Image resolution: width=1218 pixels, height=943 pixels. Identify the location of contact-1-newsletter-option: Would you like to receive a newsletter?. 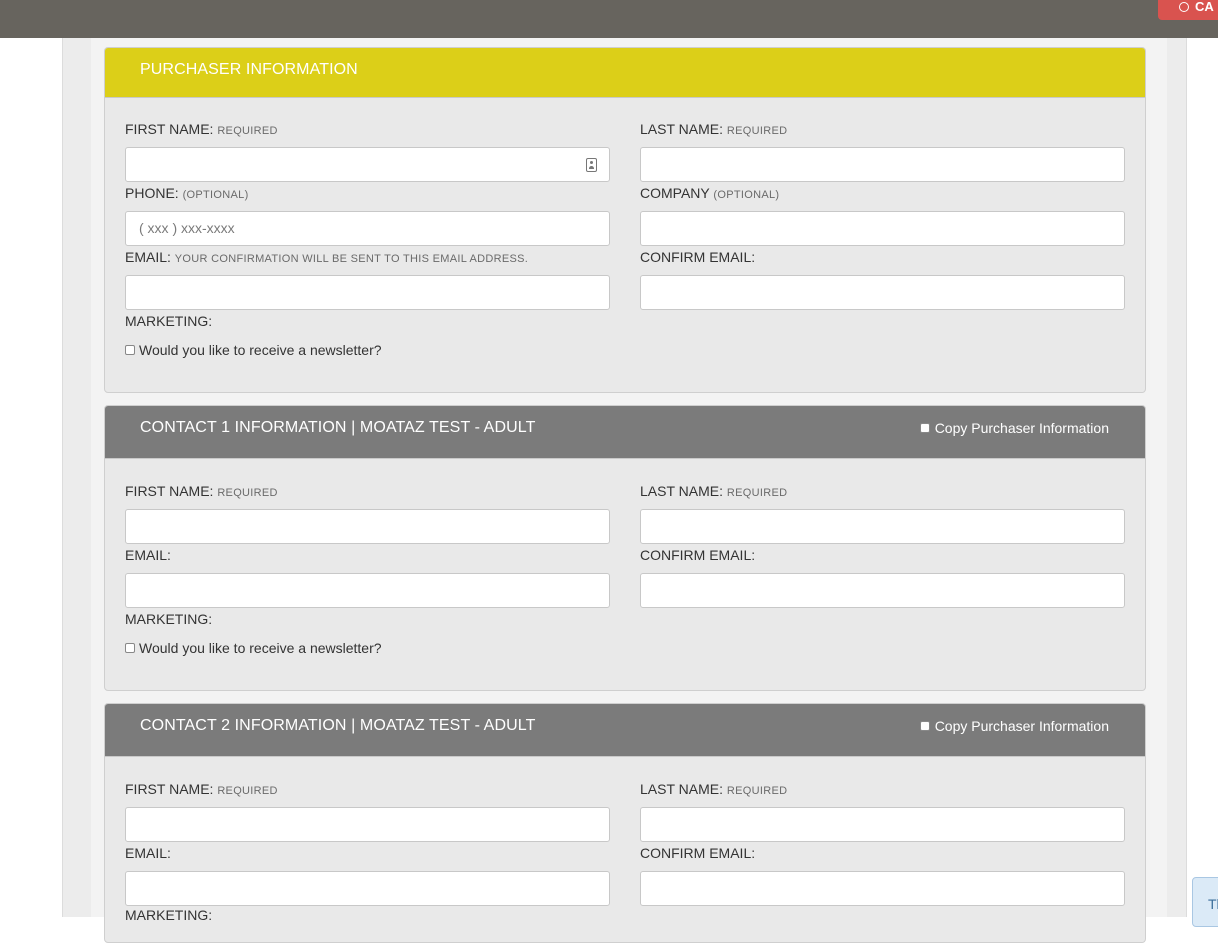
(253, 648).